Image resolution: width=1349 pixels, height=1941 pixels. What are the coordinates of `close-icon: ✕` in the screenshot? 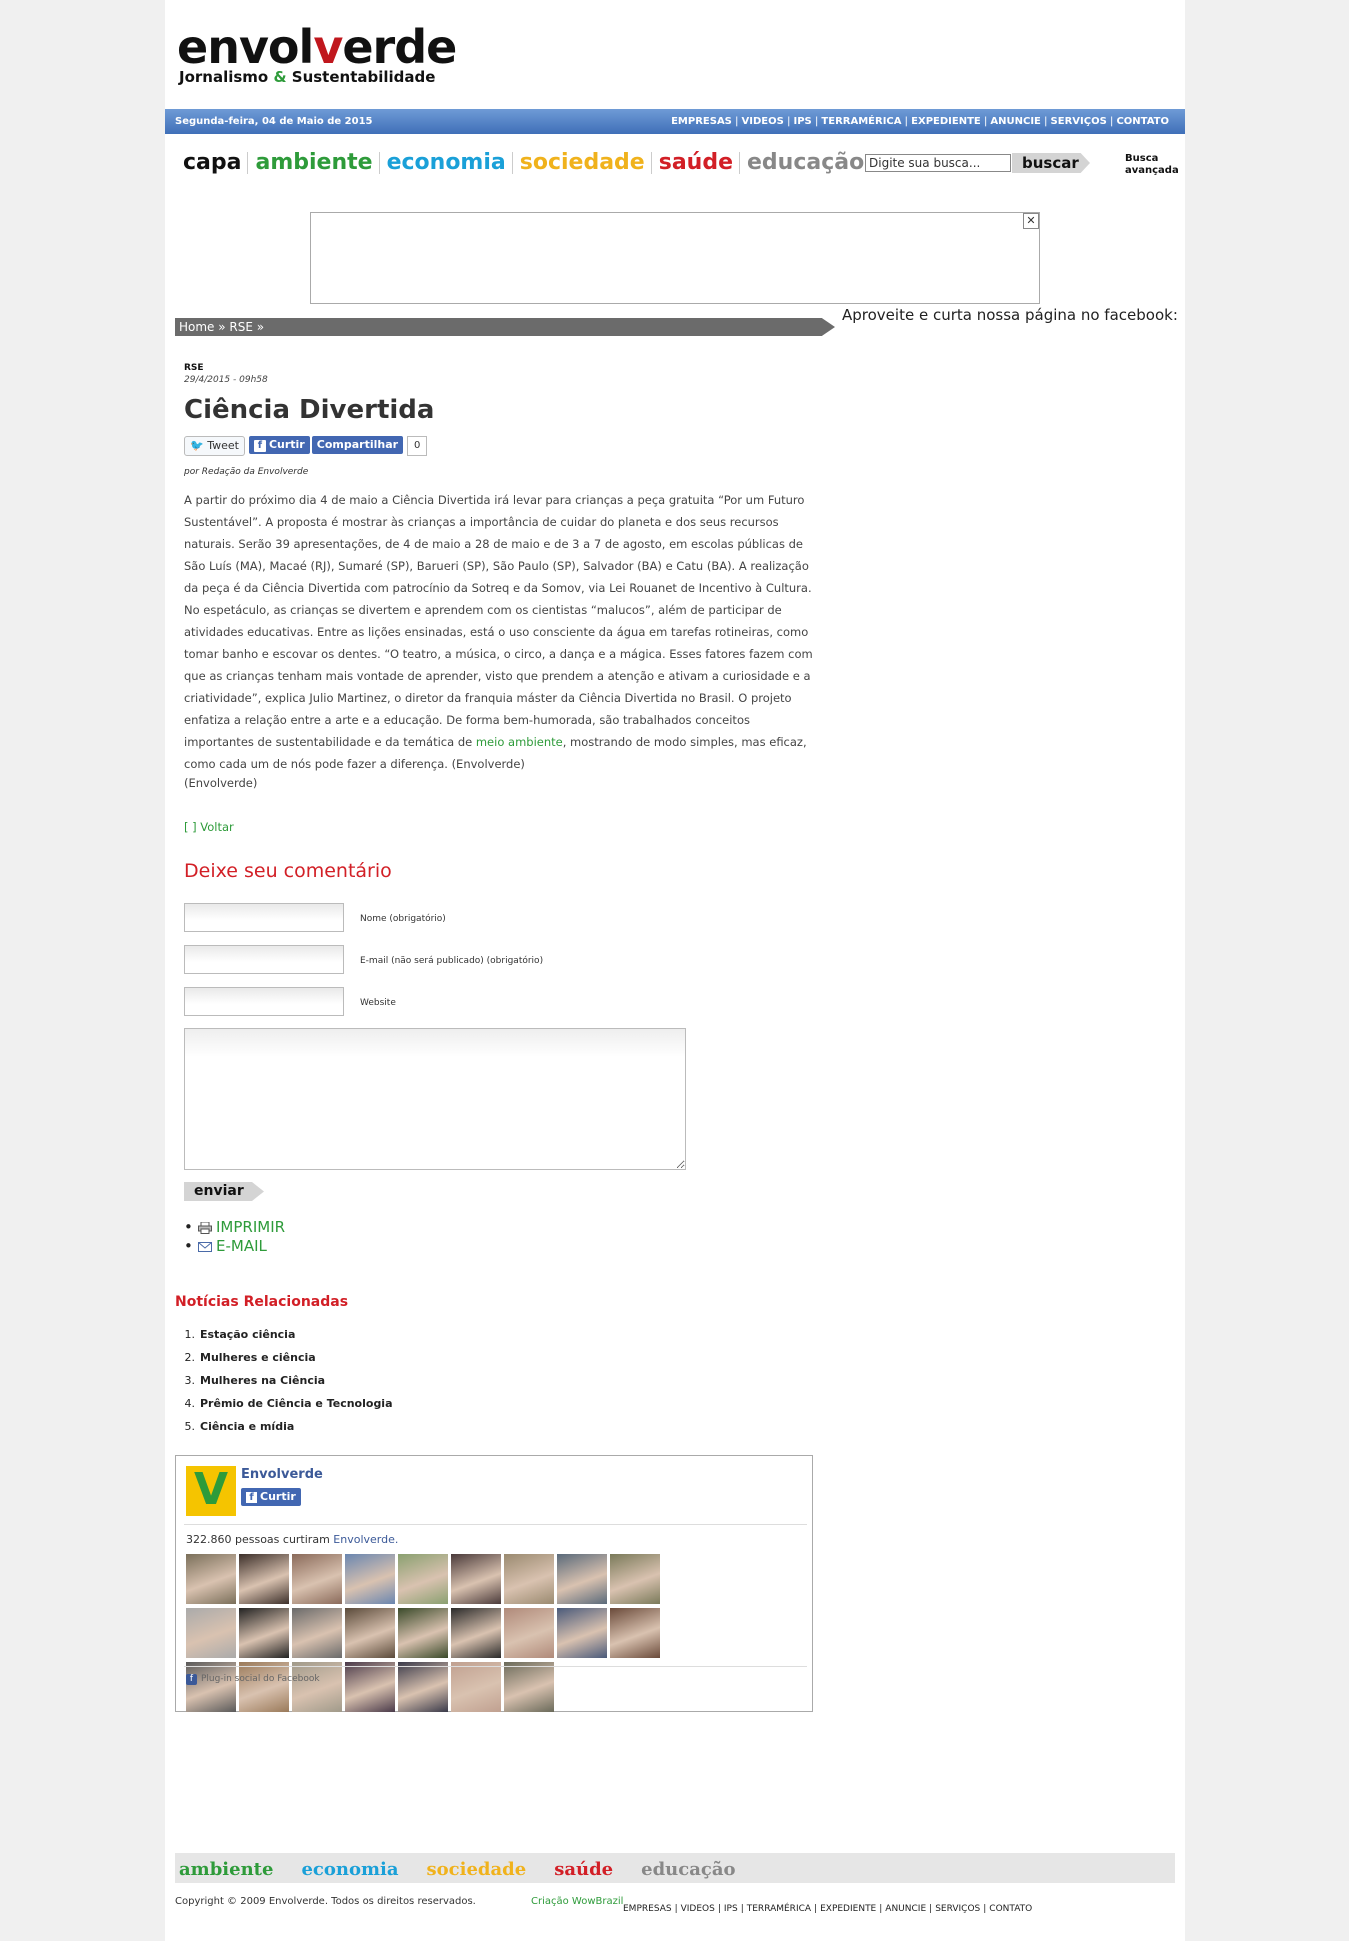 It's located at (1031, 221).